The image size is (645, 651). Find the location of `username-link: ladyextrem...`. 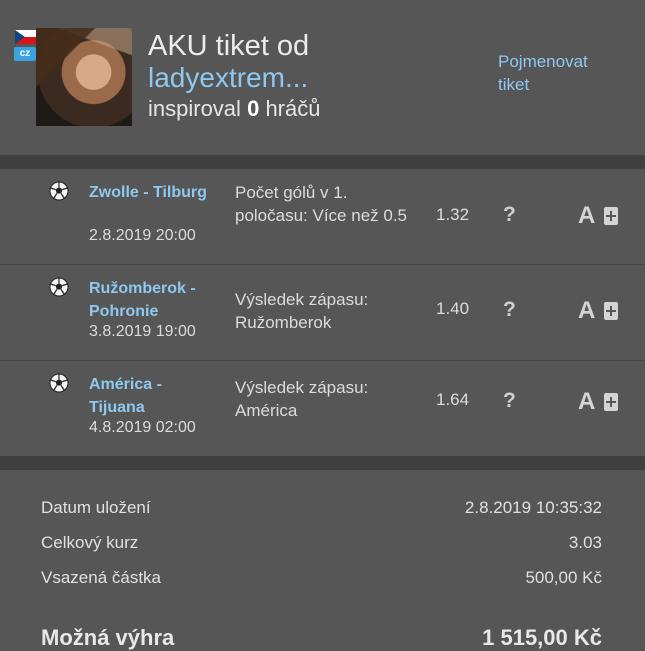

username-link: ladyextrem... is located at coordinates (228, 78).